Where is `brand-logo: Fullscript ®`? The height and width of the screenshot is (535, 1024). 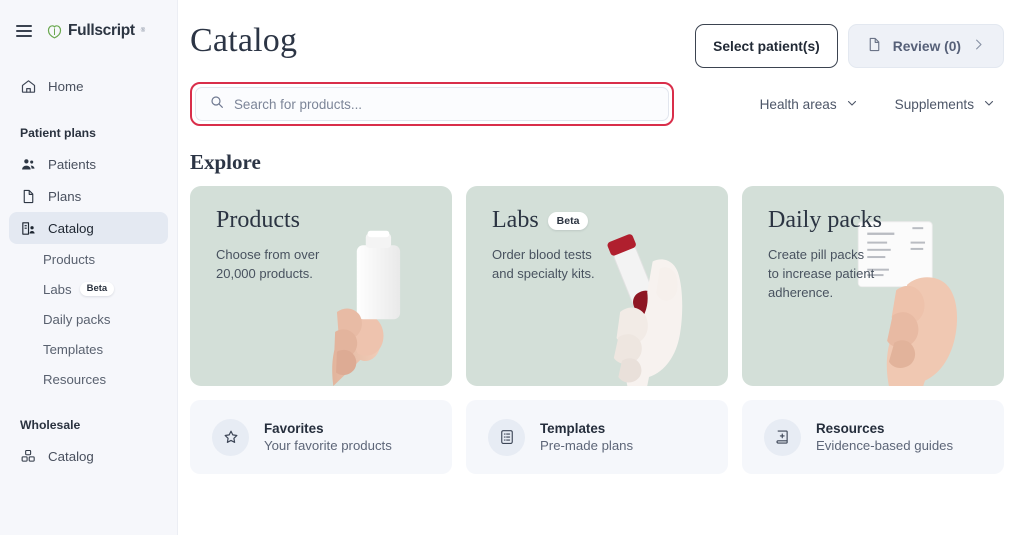
brand-logo: Fullscript ® is located at coordinates (95, 31).